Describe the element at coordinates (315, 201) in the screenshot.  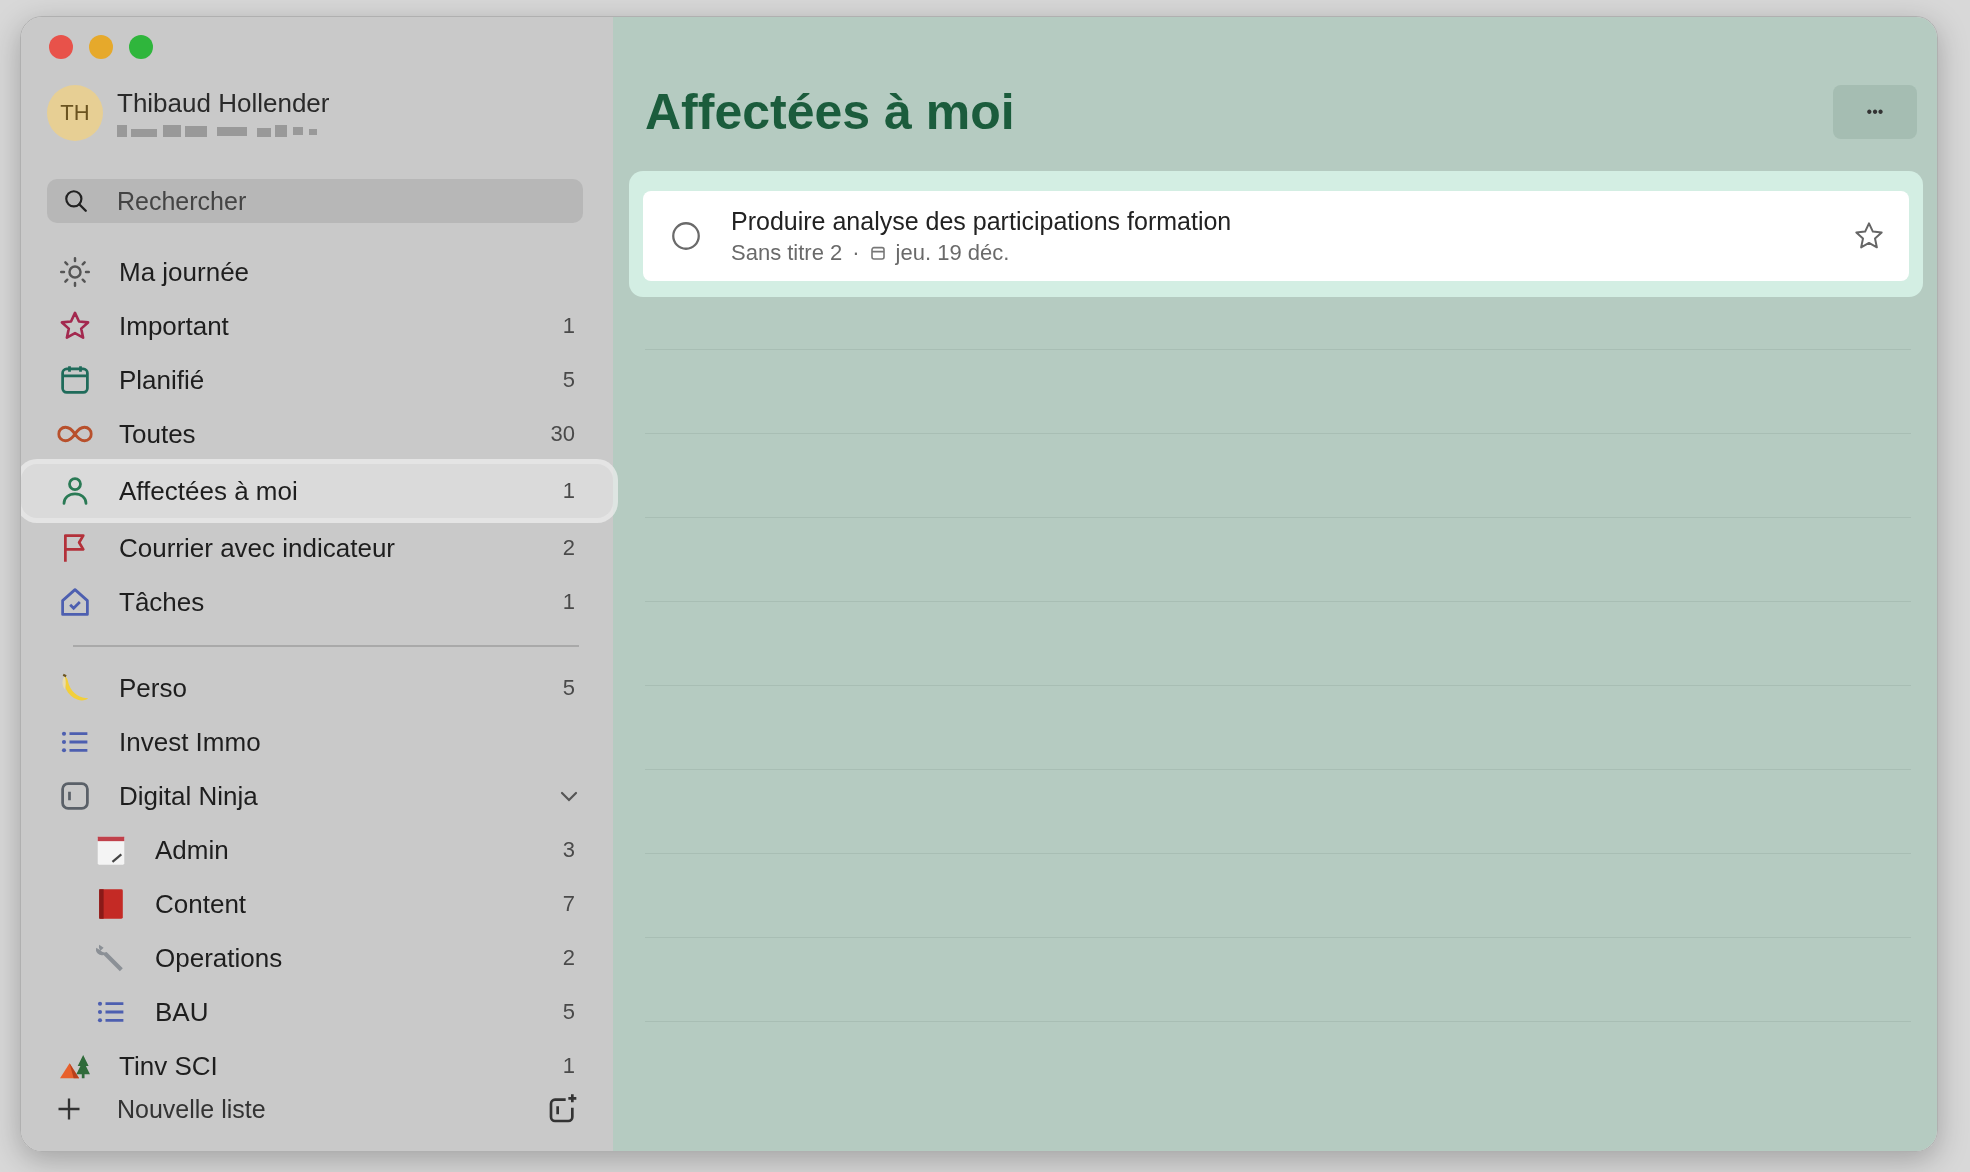
I see `search-field: Rechercher` at that location.